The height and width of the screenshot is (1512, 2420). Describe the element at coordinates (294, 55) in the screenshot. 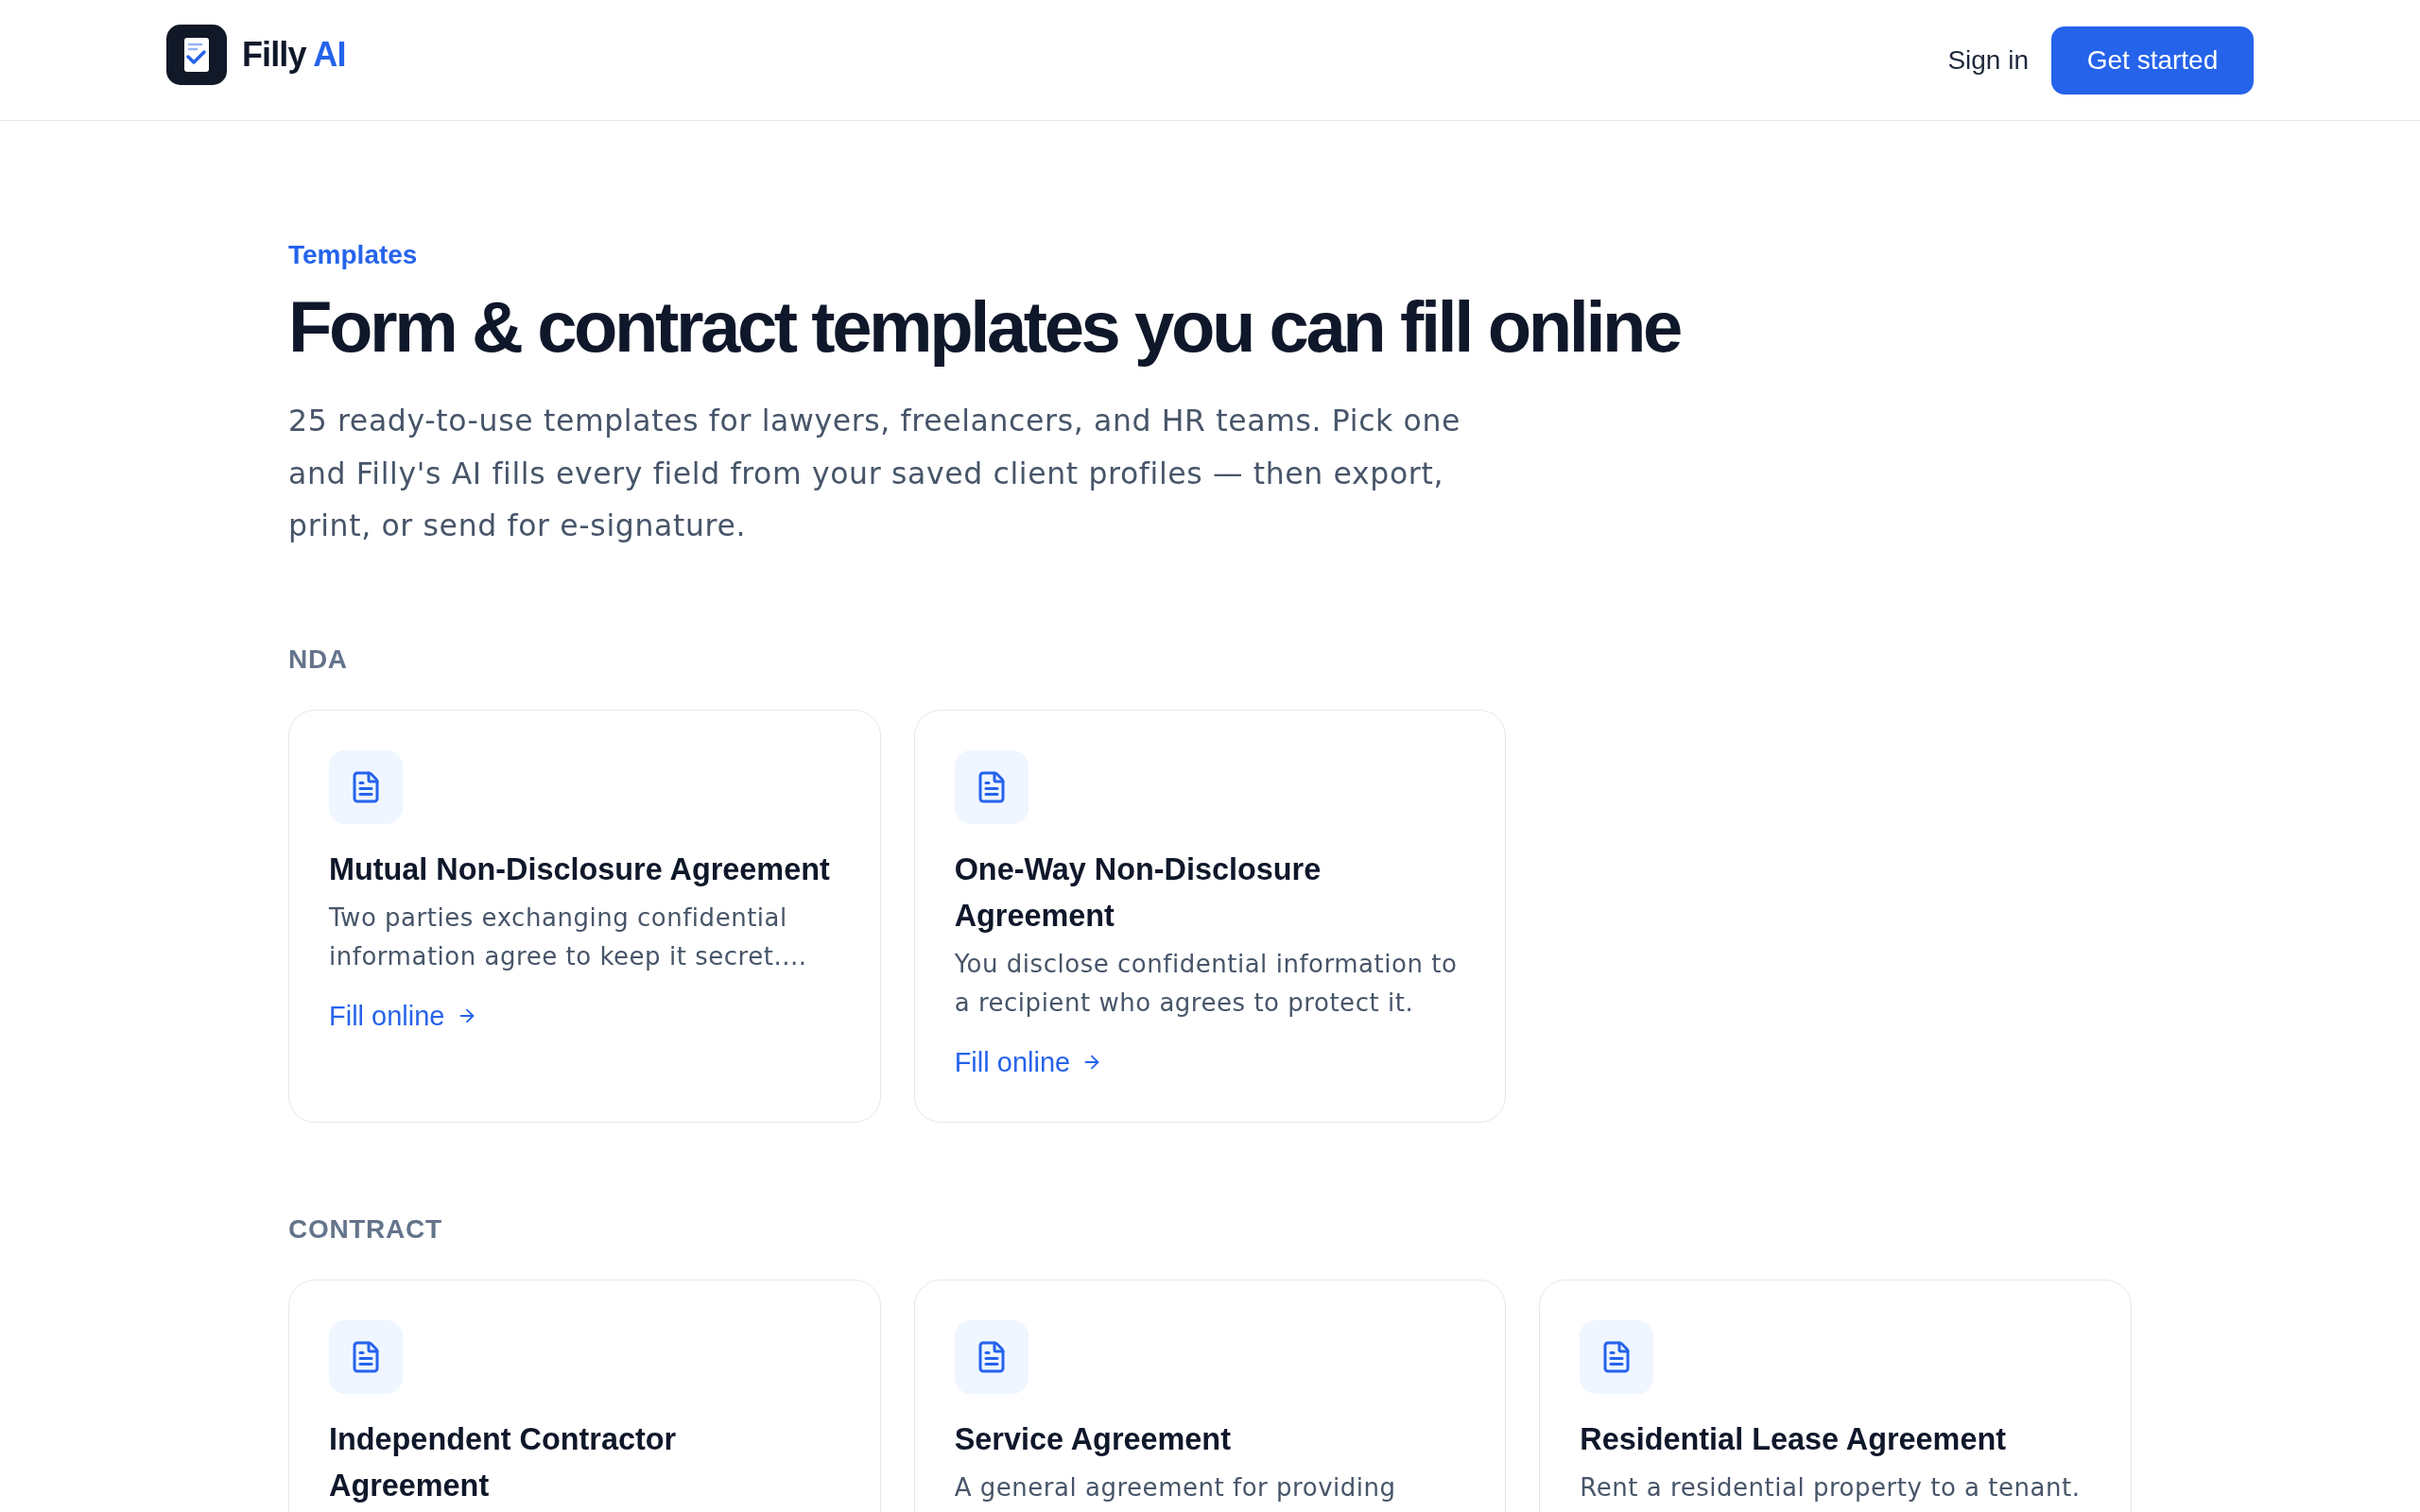

I see `brand-name: Filly AI` at that location.